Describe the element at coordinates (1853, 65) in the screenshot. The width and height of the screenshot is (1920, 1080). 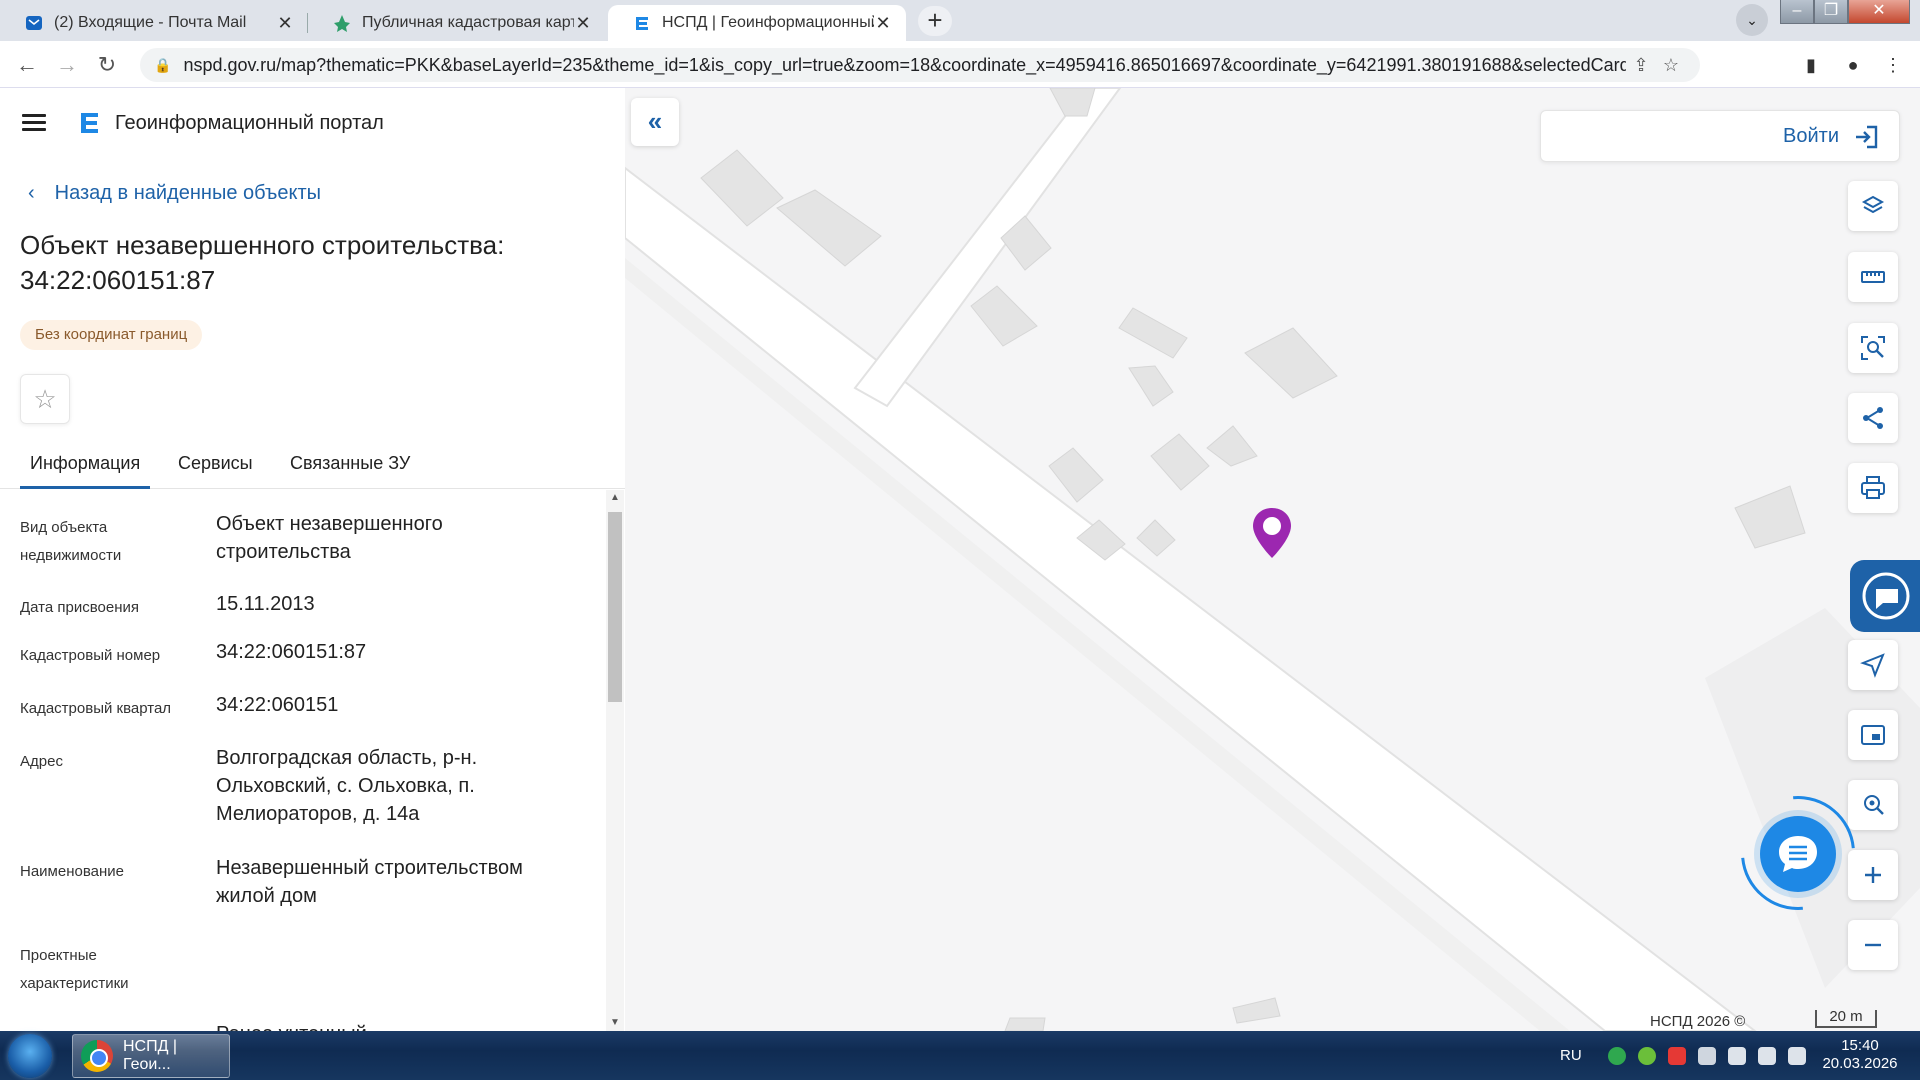
I see `profile-avatar-icon: ●` at that location.